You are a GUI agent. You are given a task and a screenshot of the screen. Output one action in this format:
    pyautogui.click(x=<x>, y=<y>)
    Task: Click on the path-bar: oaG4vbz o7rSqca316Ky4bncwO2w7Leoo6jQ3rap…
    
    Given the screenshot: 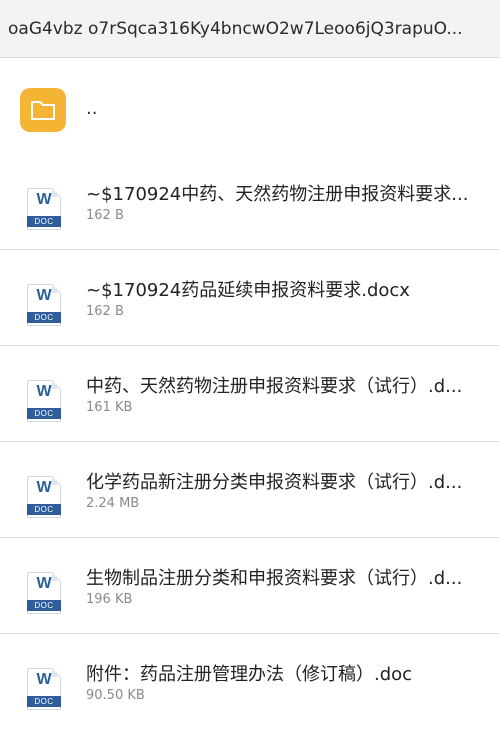 What is the action you would take?
    pyautogui.click(x=250, y=29)
    